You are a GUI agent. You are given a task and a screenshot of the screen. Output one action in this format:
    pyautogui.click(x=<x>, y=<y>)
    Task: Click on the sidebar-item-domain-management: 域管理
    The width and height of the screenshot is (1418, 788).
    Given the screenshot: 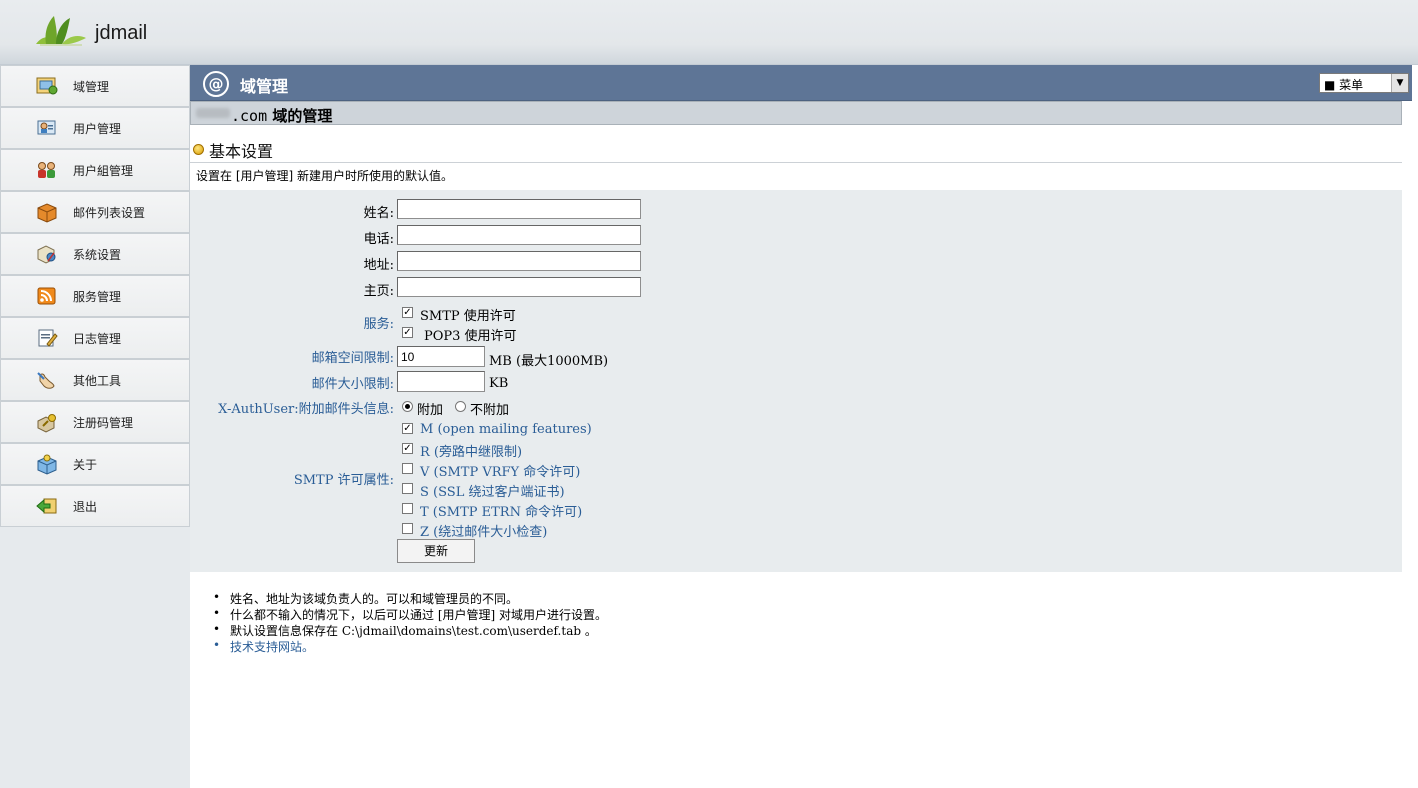 What is the action you would take?
    pyautogui.click(x=95, y=86)
    